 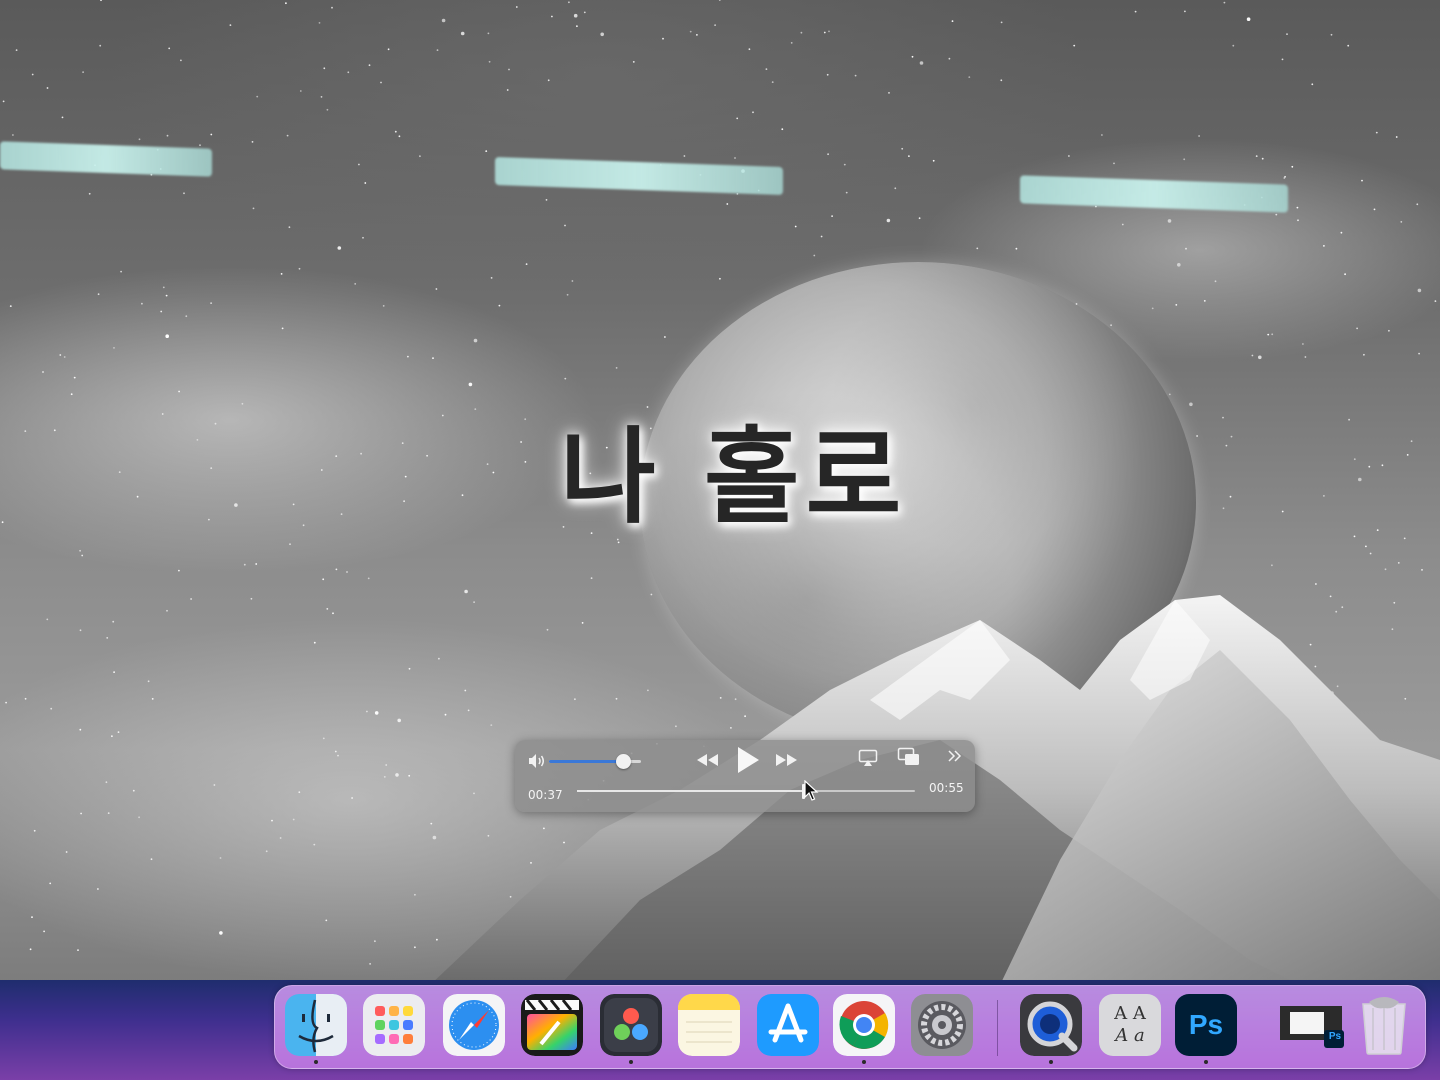 I want to click on safari-icon, so click(x=474, y=1025).